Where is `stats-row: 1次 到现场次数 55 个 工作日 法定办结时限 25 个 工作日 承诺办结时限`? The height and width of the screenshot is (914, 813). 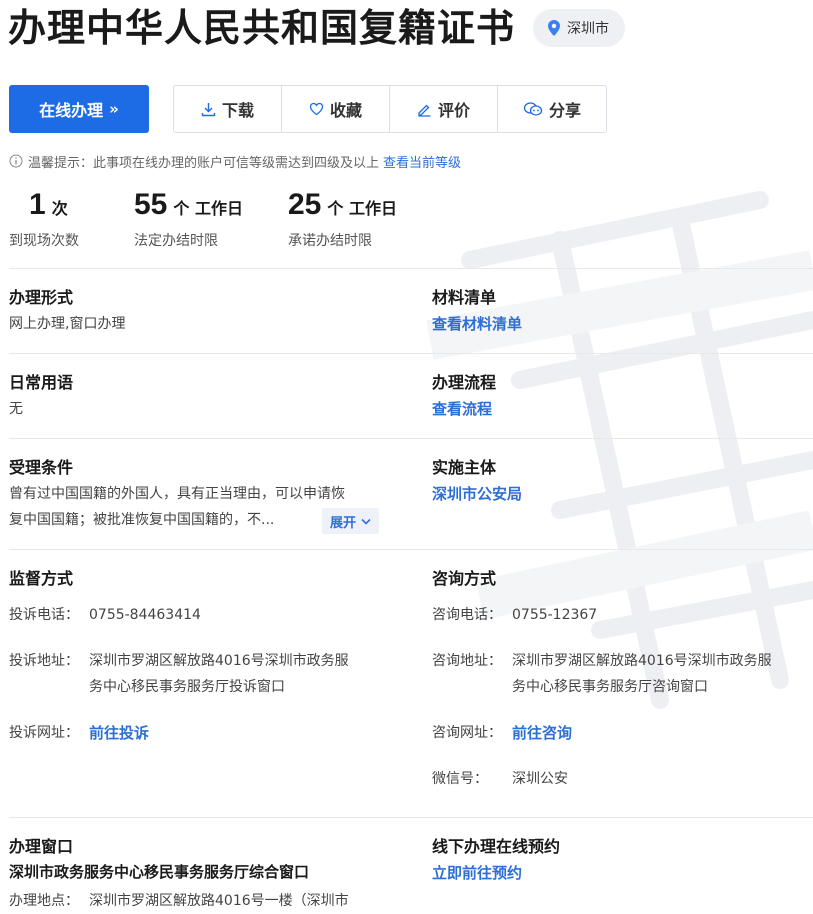 stats-row: 1次 到现场次数 55 个 工作日 法定办结时限 25 个 工作日 承诺办结时限 is located at coordinates (228, 219).